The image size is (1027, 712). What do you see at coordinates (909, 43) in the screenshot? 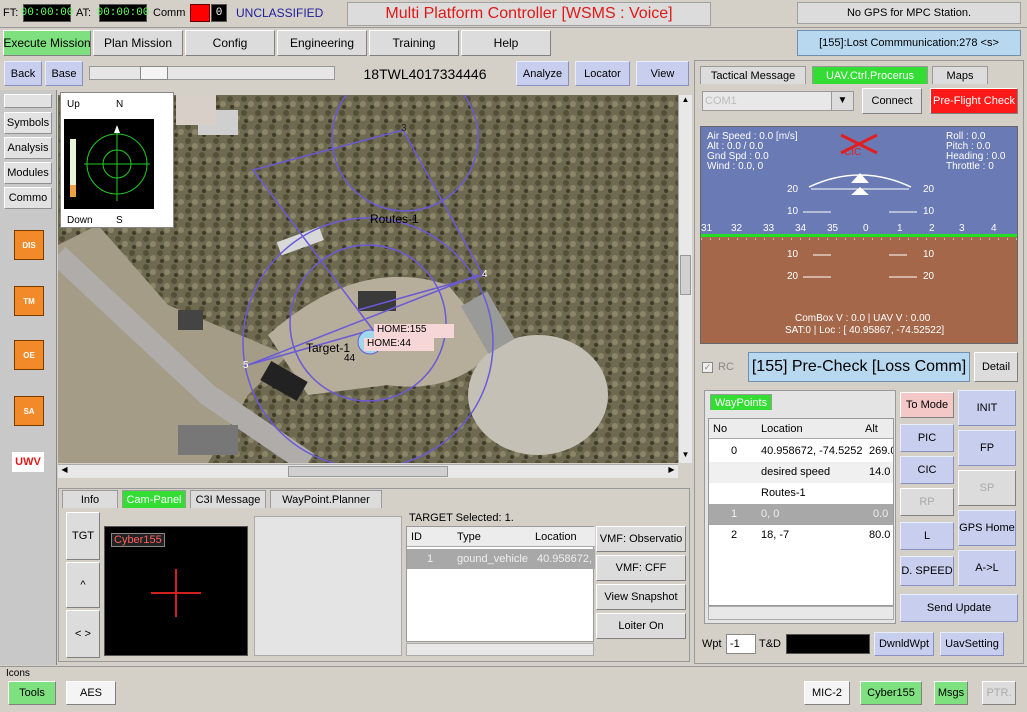
I see `lost-comm-alert: [155]:Lost Commmunication:278 <s>` at bounding box center [909, 43].